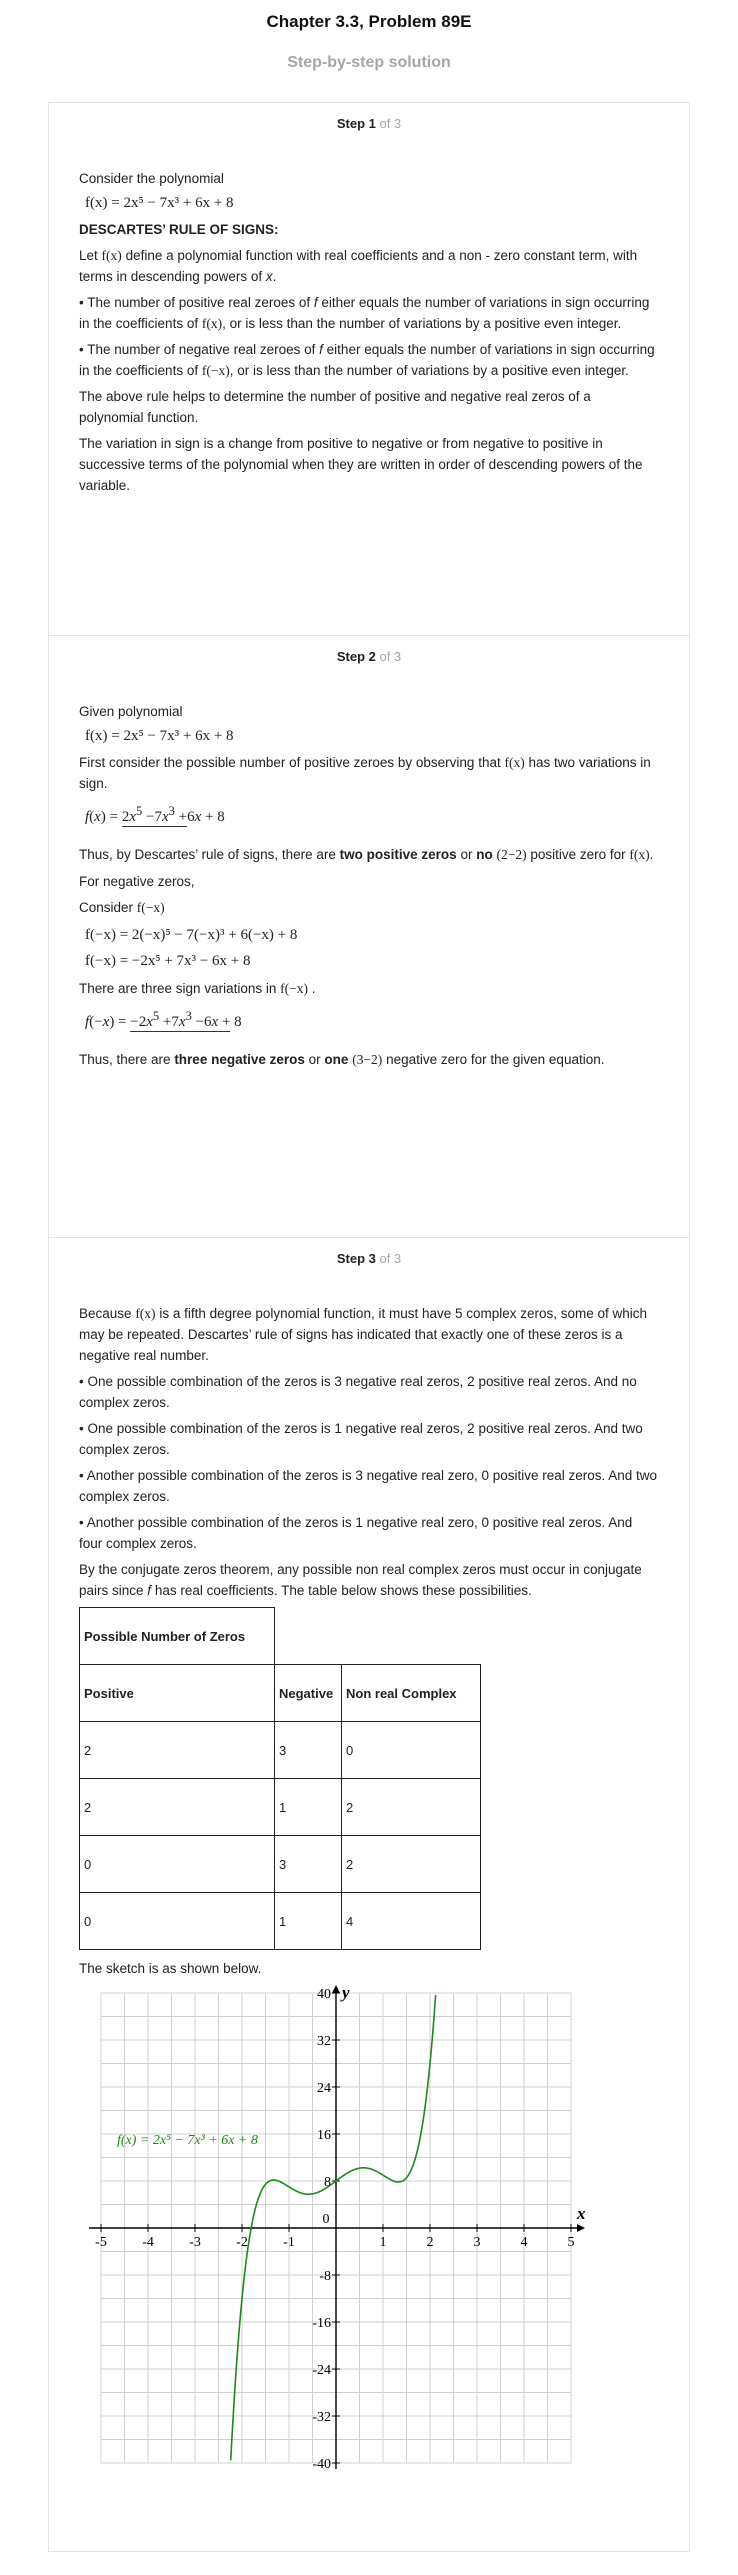 This screenshot has height=2575, width=738. What do you see at coordinates (289, 2242) in the screenshot?
I see `x-tick-label: -1` at bounding box center [289, 2242].